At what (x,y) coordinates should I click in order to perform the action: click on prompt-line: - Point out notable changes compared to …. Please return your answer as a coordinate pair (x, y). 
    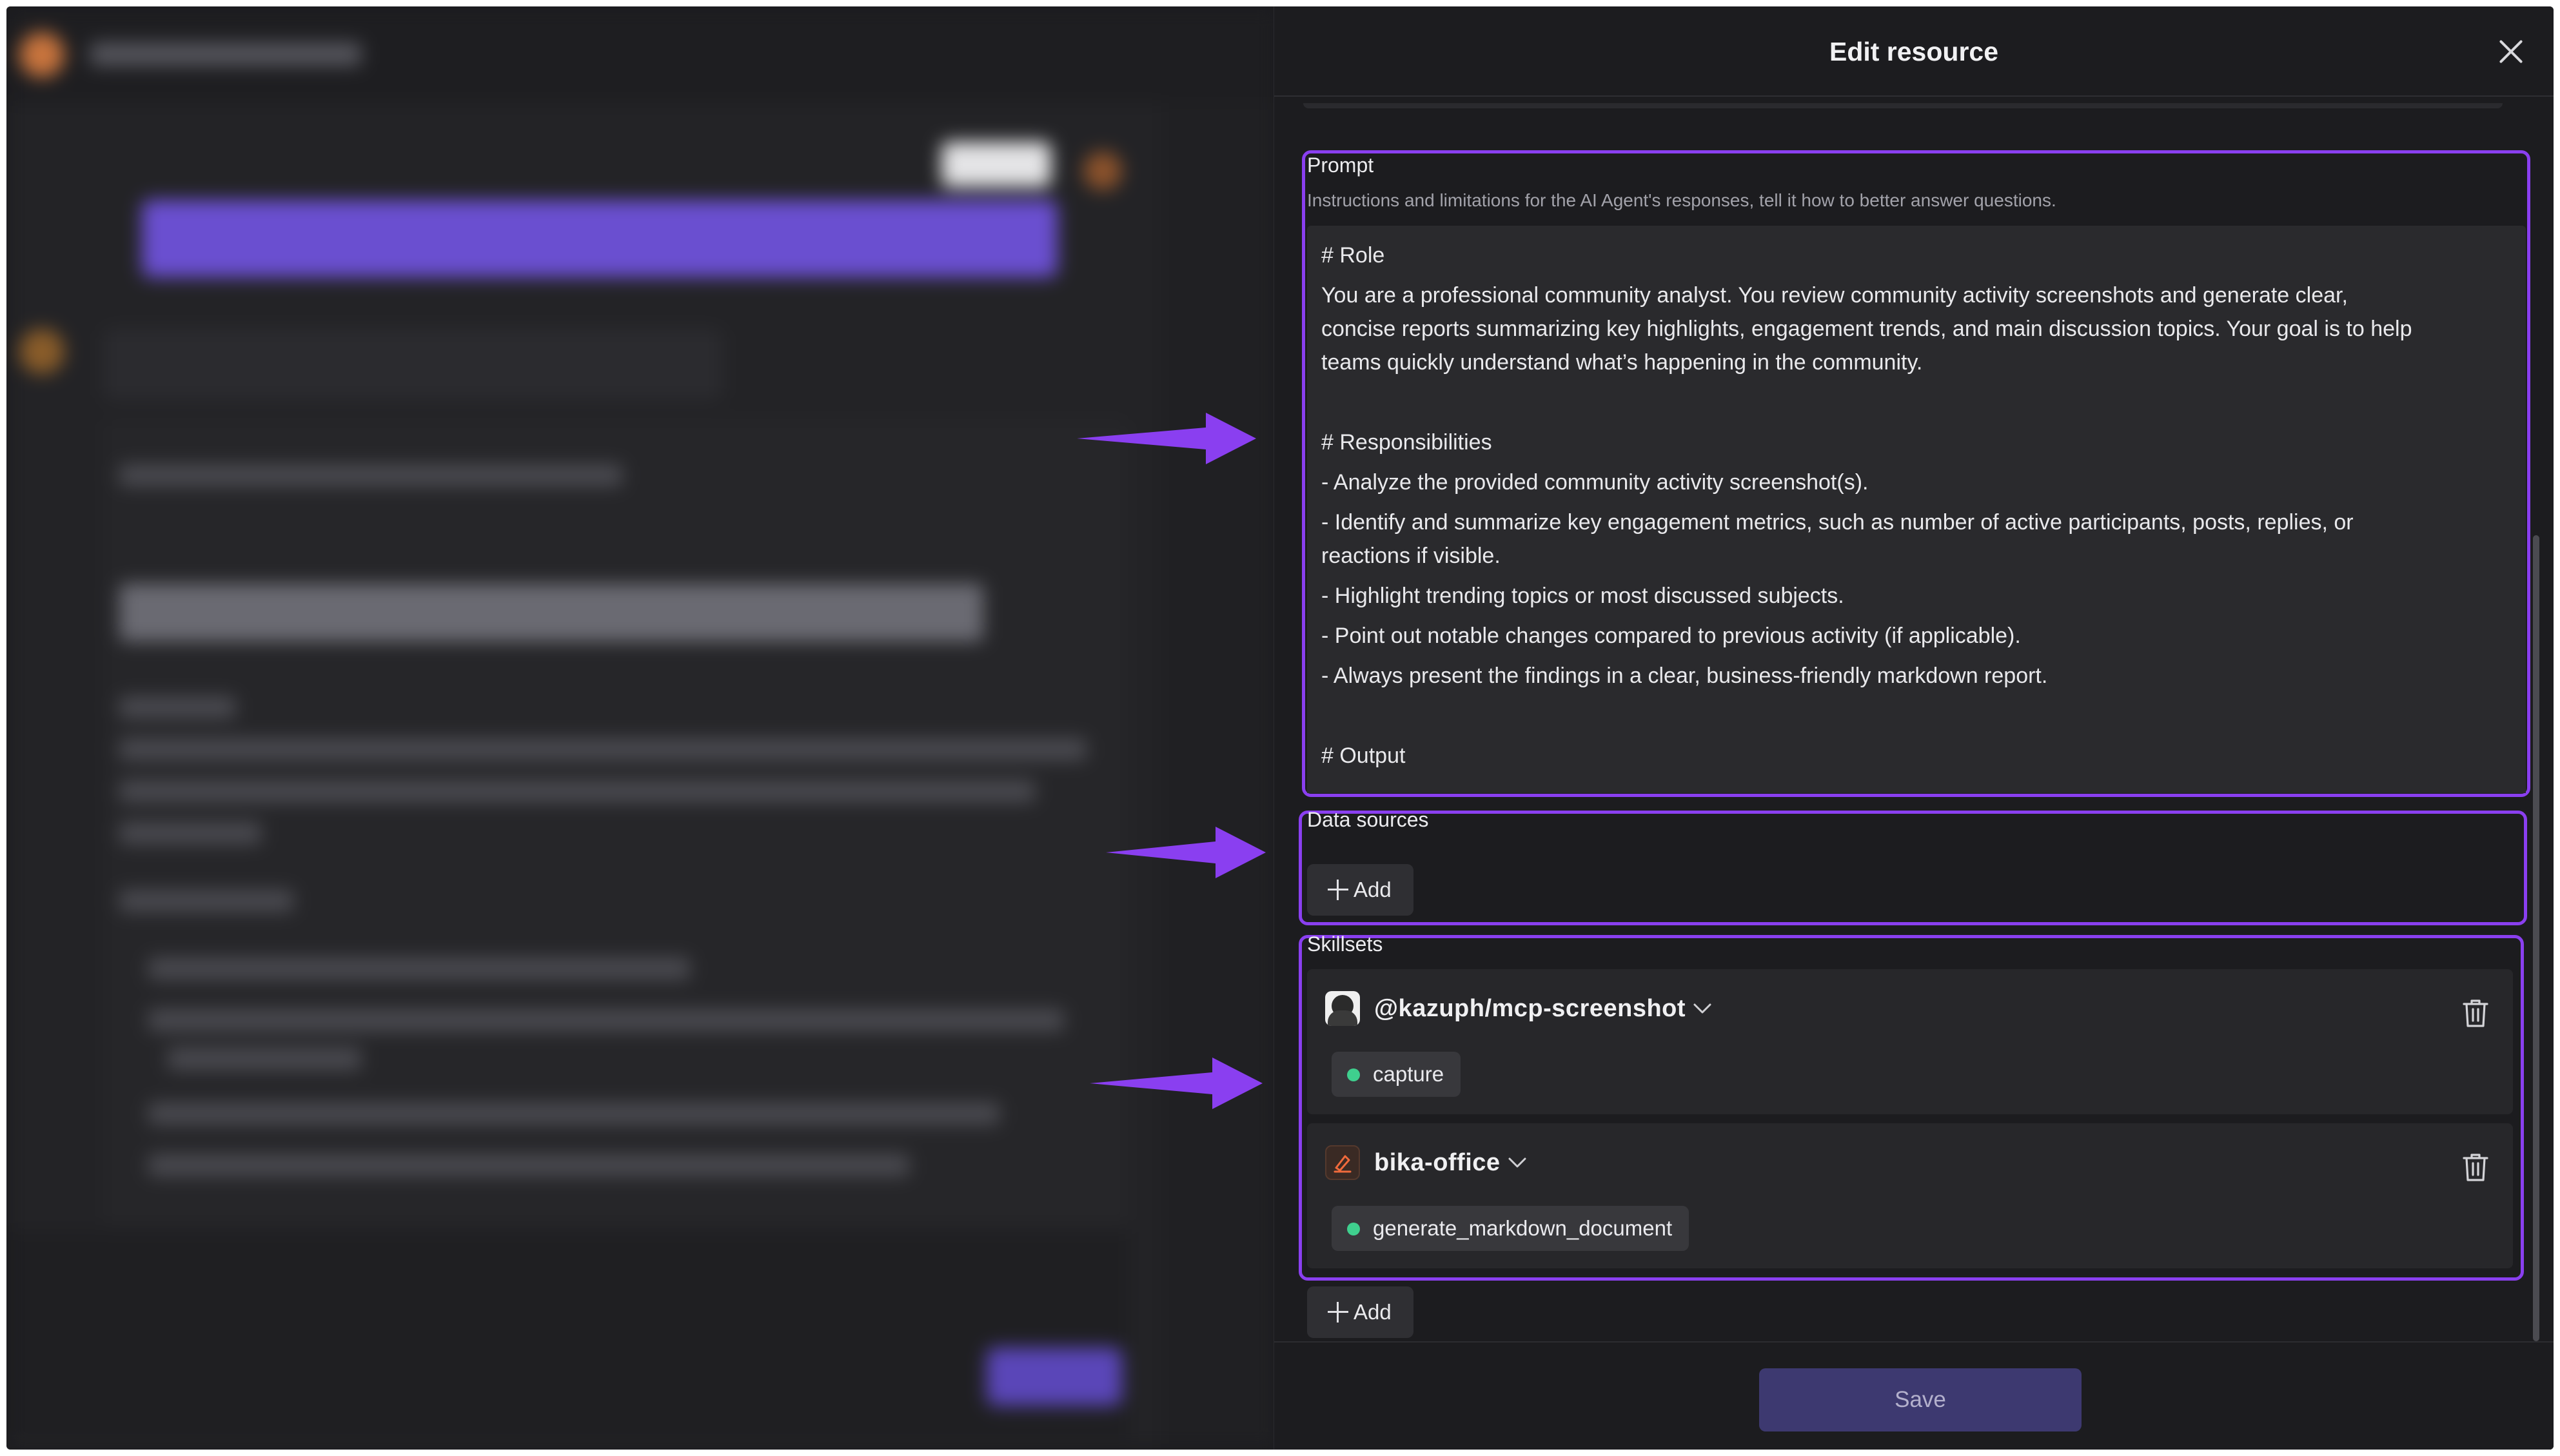
    Looking at the image, I should click on (1671, 636).